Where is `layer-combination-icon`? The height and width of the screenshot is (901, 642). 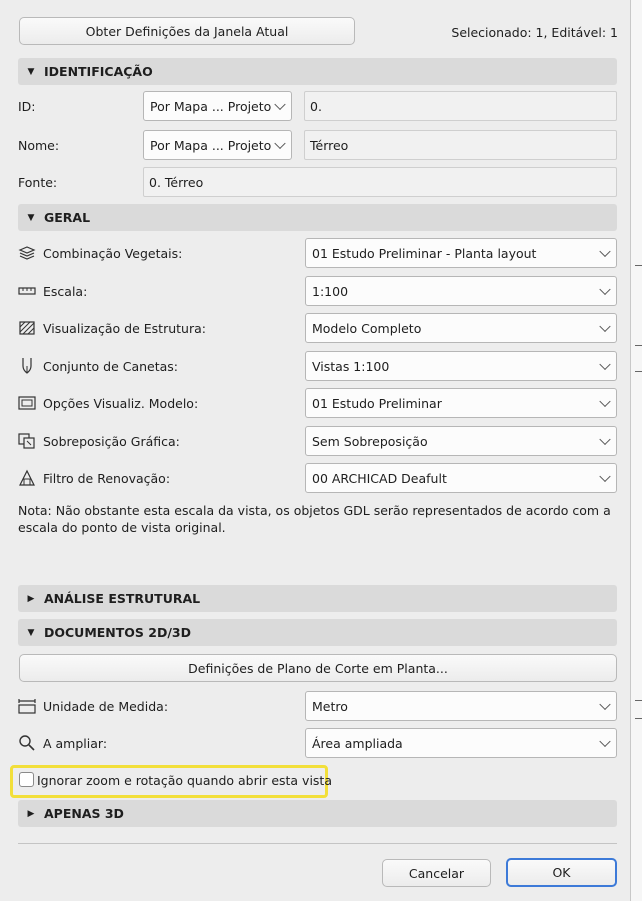
layer-combination-icon is located at coordinates (27, 253).